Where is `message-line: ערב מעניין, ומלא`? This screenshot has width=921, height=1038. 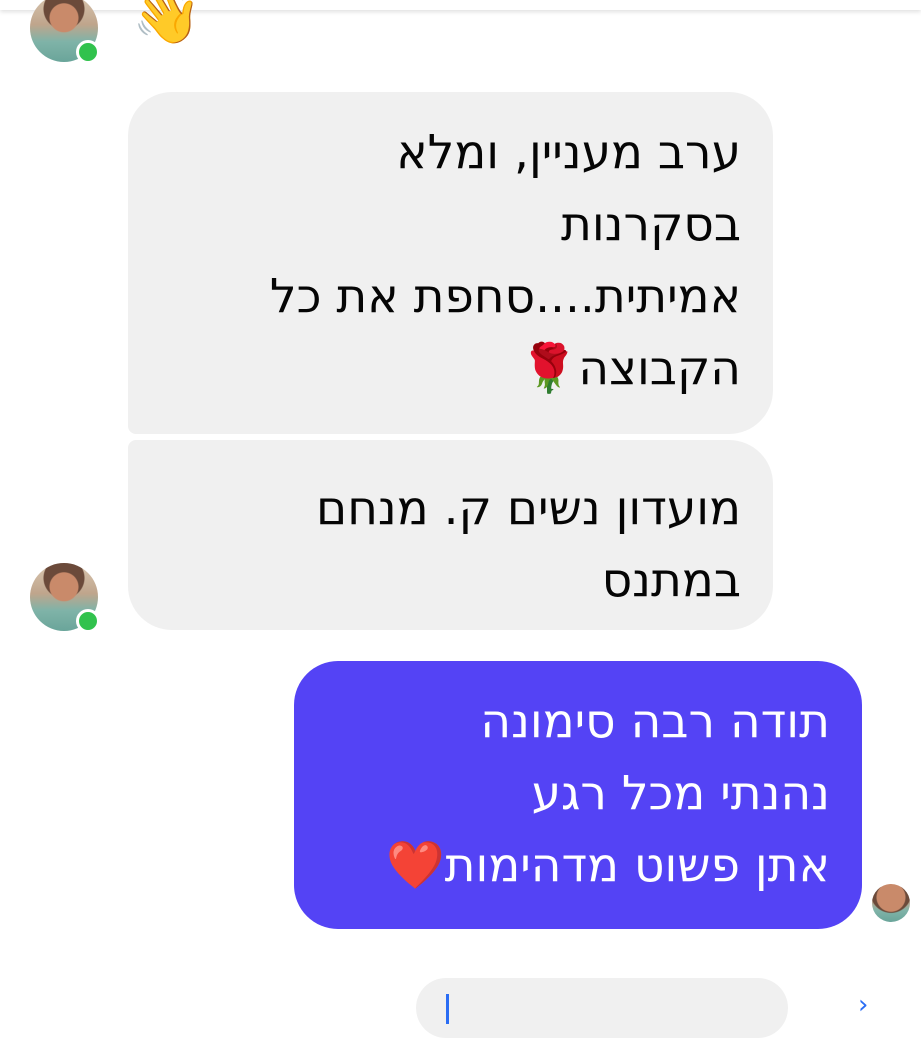 message-line: ערב מעניין, ומלא is located at coordinates (568, 152).